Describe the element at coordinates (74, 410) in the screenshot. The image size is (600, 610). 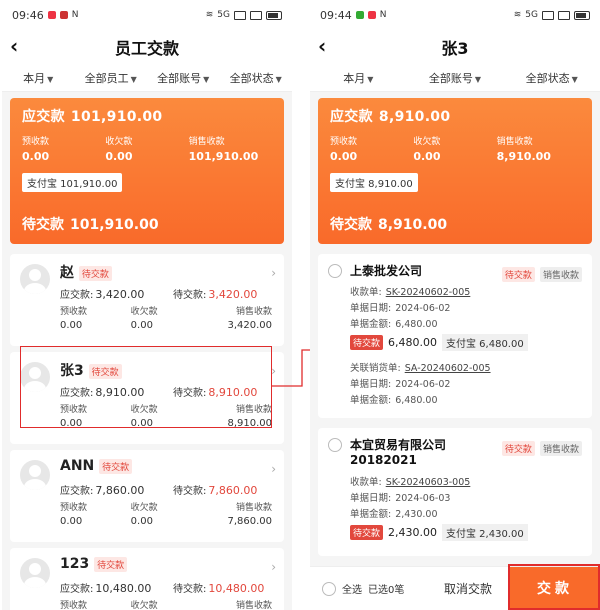
I see `col-label: 预收款` at that location.